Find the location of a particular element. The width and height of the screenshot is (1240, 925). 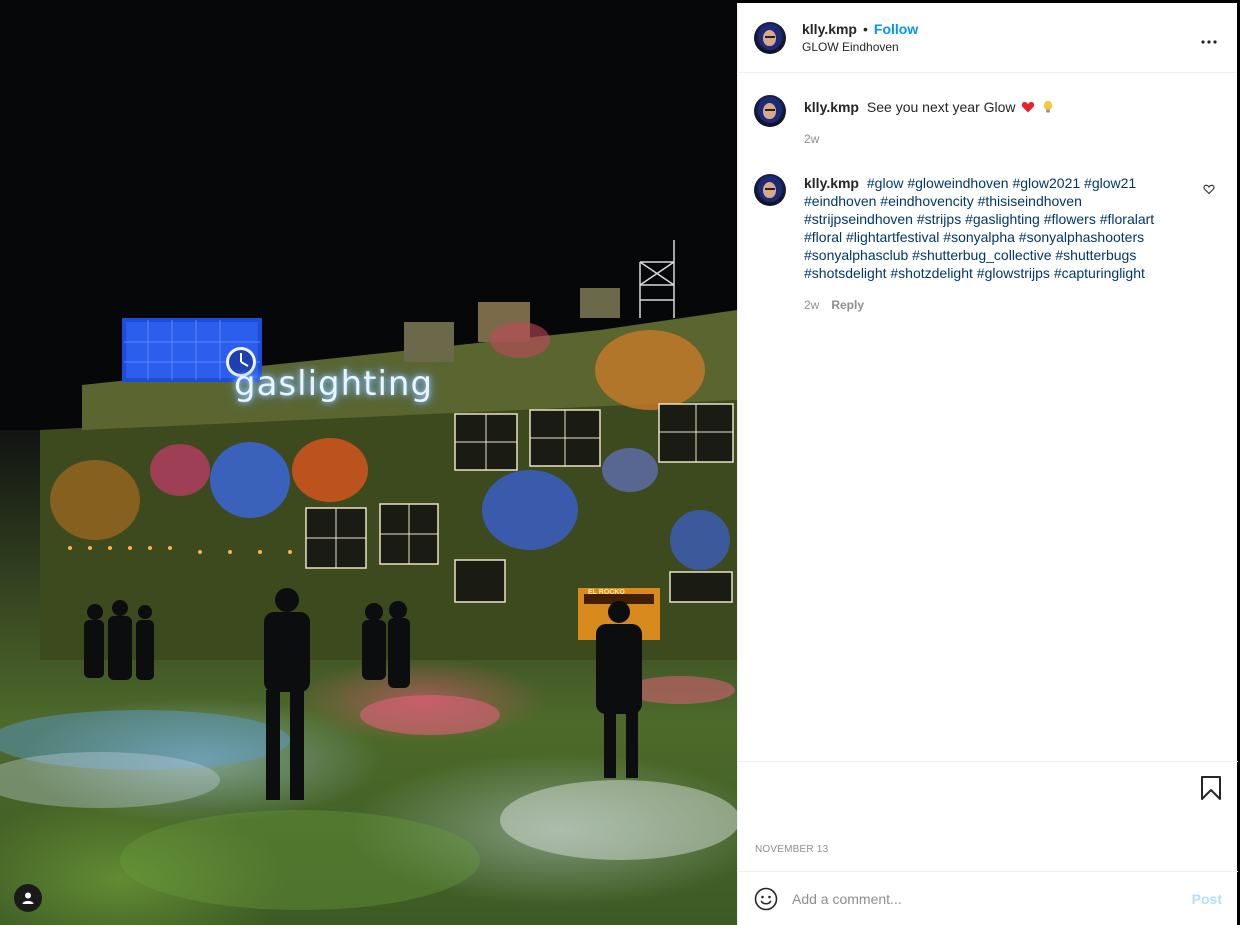

comment-time: 2w is located at coordinates (811, 305).